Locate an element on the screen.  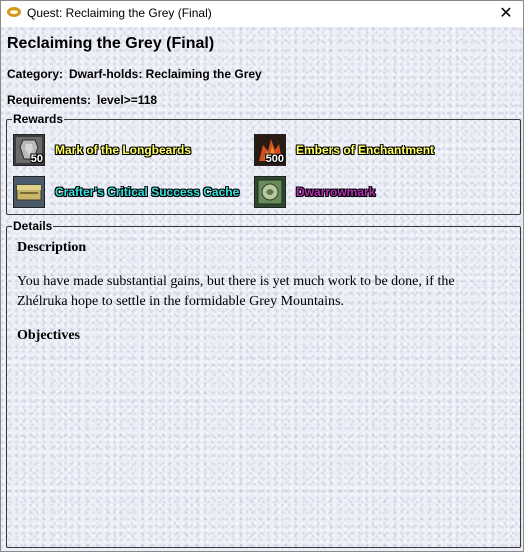
reward-label: Dwarrowmark is located at coordinates (336, 192).